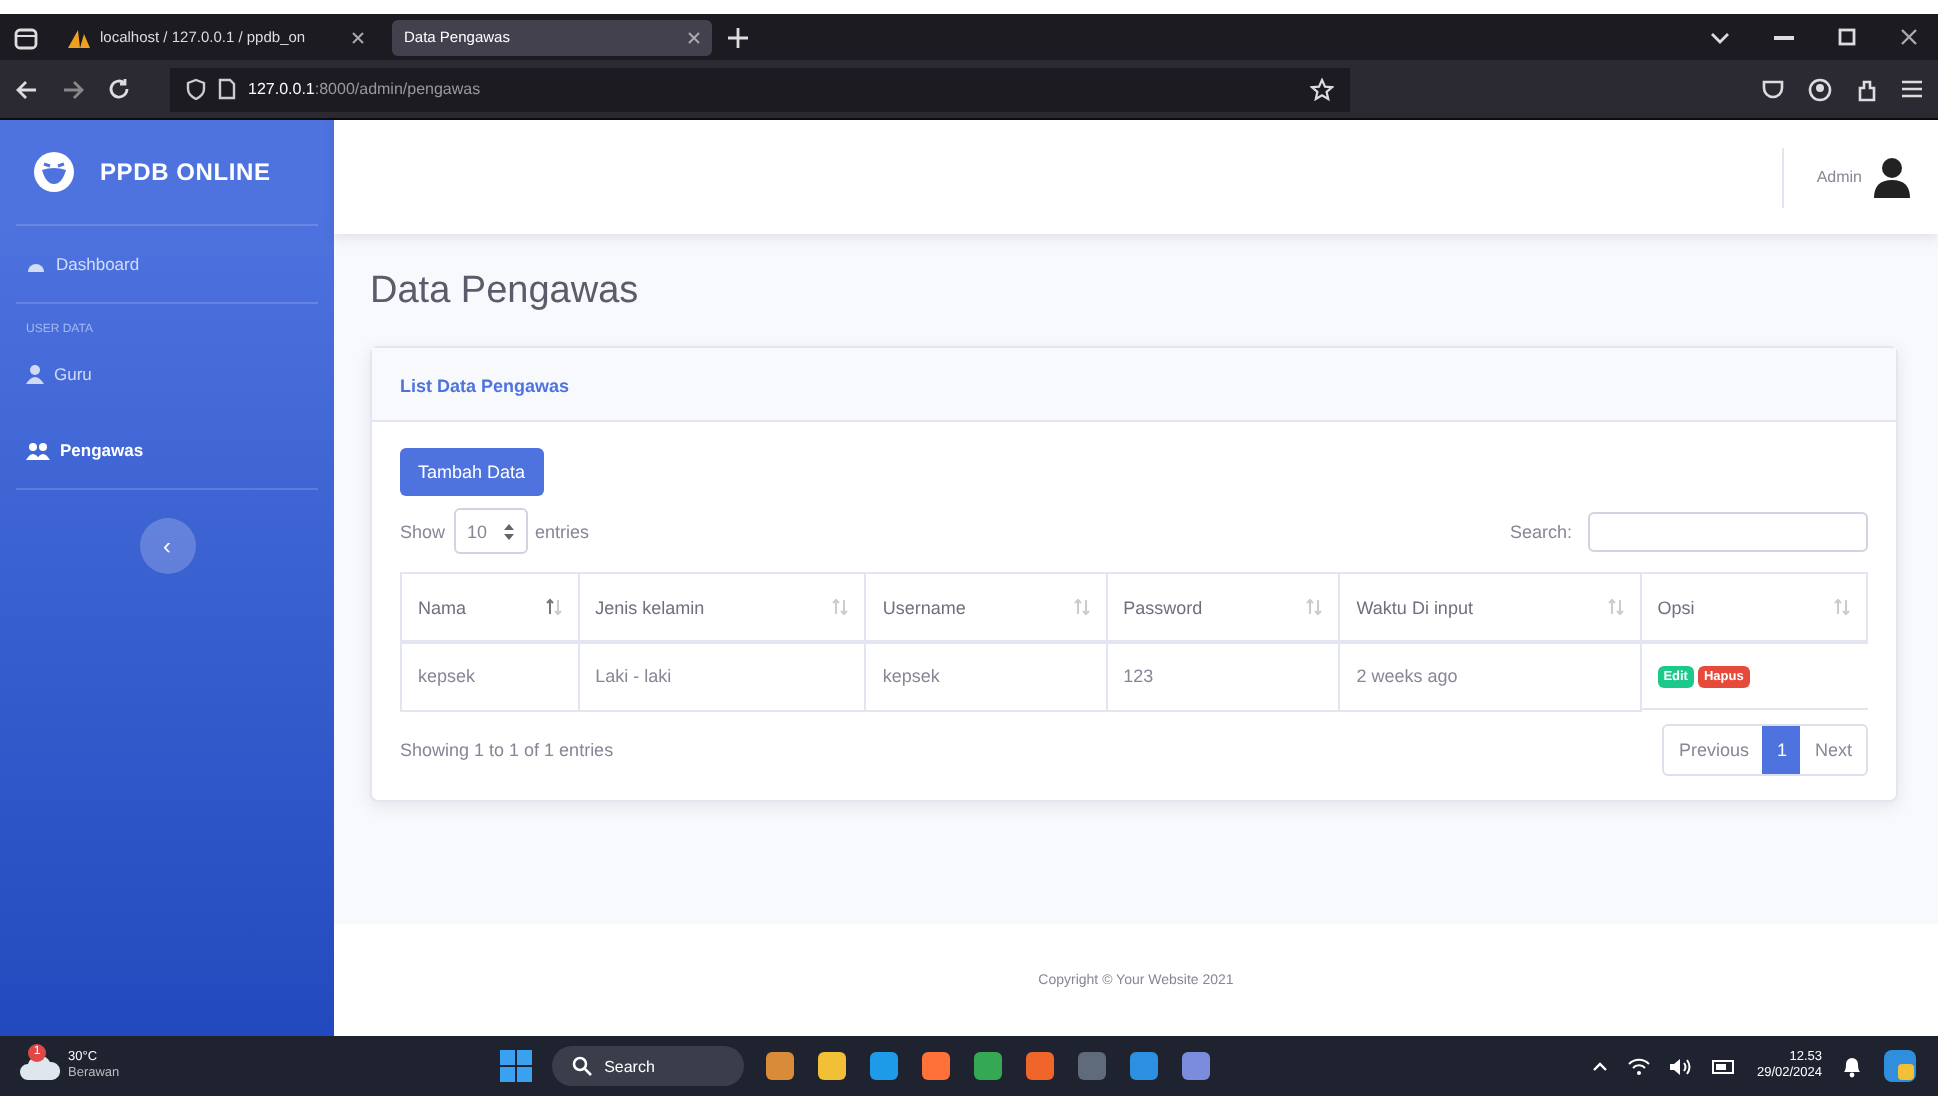 This screenshot has height=1096, width=1938. Describe the element at coordinates (1753, 607) in the screenshot. I see `column-header: Opsi` at that location.